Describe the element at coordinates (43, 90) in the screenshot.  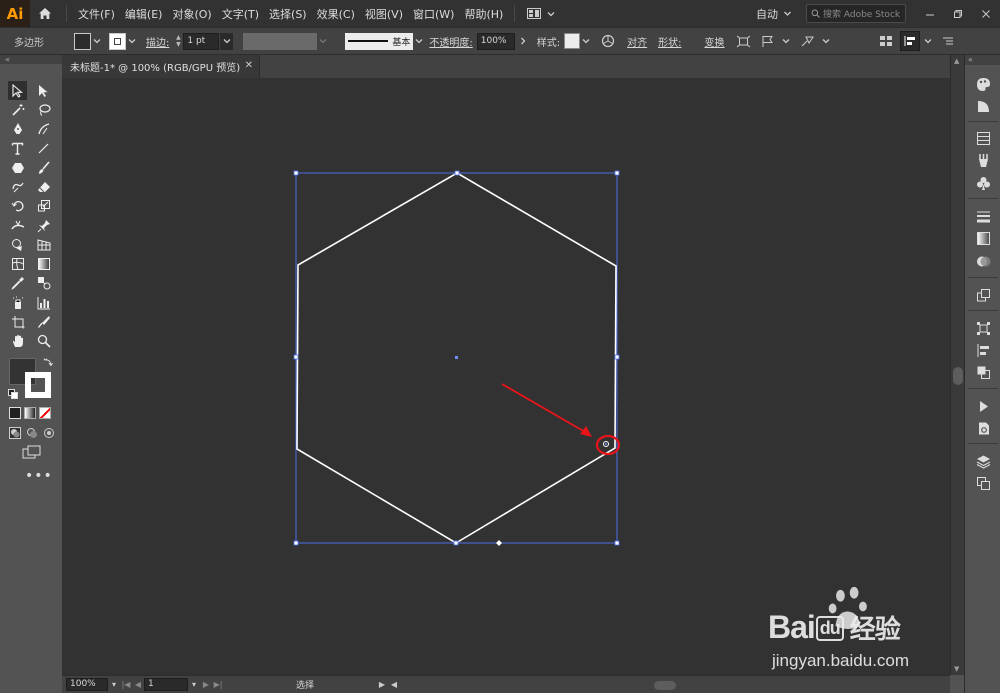
I see `direct-selection-tool` at that location.